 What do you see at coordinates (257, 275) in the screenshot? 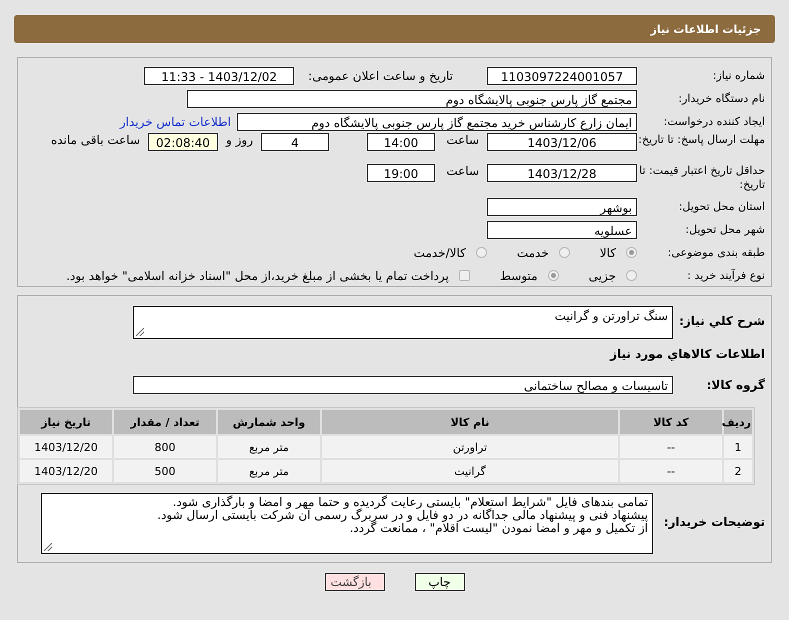
I see `checkbox-label: پرداخت تمام یا بخشی از مبلغ خرید،از محل "اسناد خزانه اسلامی" خواهد بود.` at bounding box center [257, 275].